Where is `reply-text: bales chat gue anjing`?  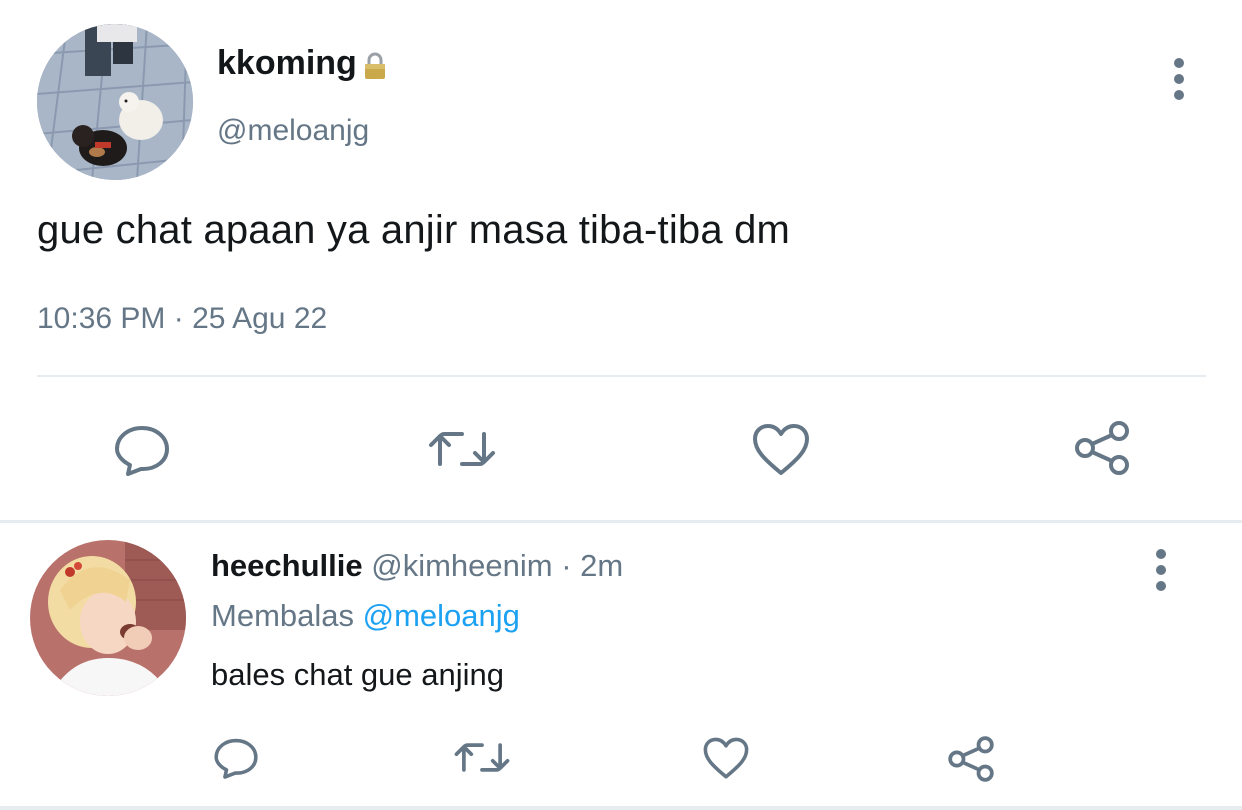 reply-text: bales chat gue anjing is located at coordinates (358, 674).